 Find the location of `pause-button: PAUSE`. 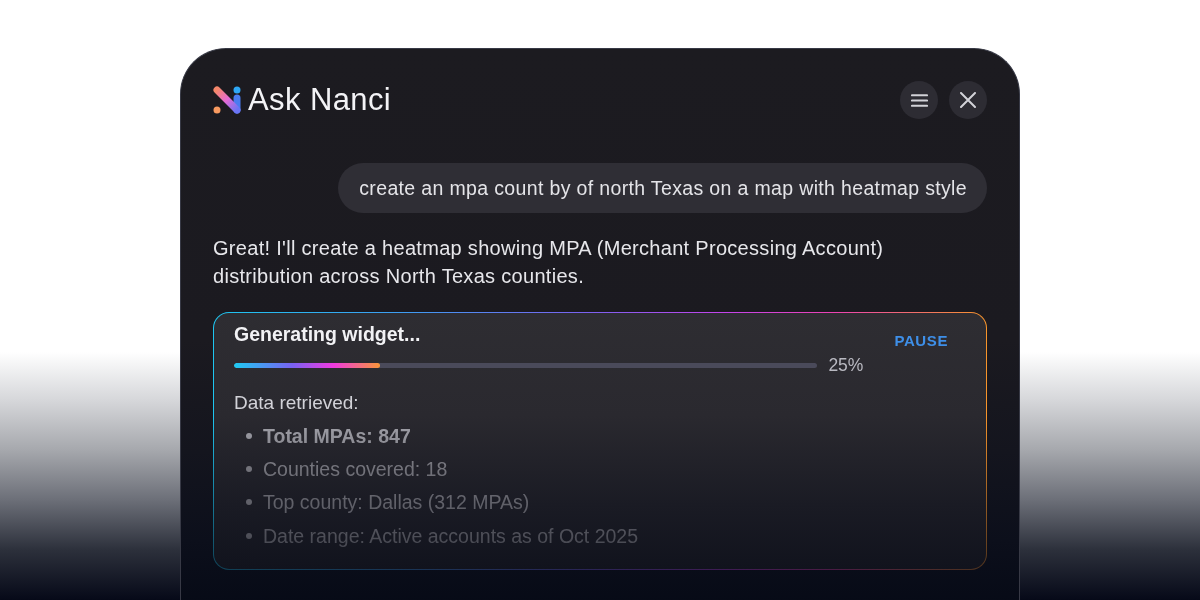

pause-button: PAUSE is located at coordinates (921, 341).